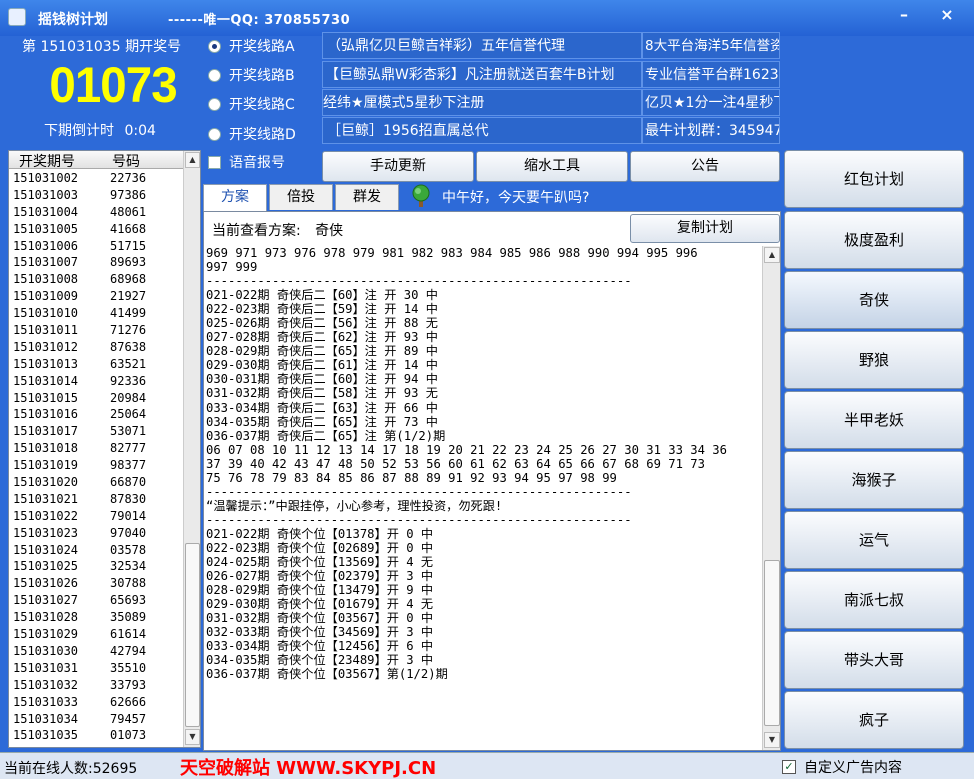  I want to click on plan-button-yelang: 野狼, so click(874, 360).